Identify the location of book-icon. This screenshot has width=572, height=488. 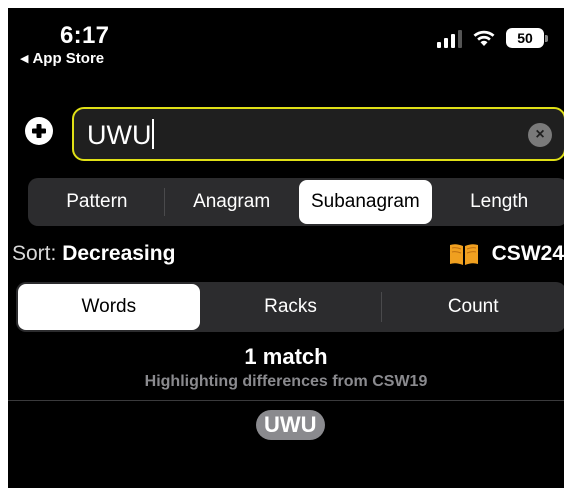
(463, 254).